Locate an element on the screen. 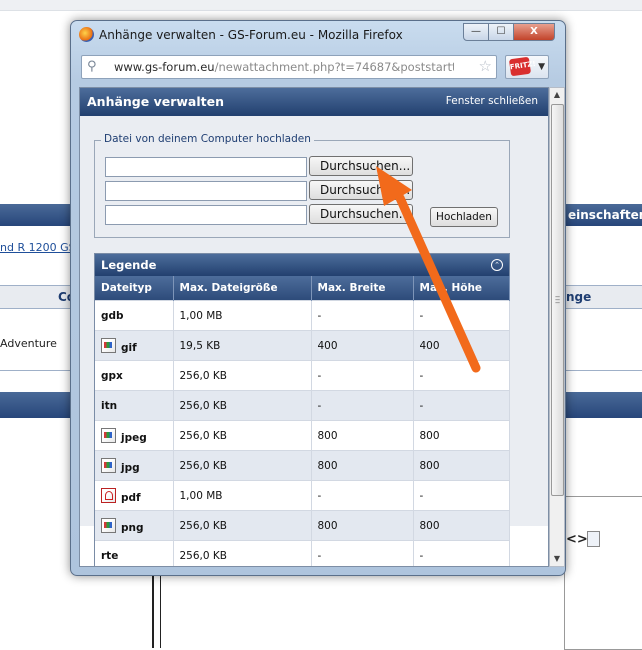 This screenshot has width=642, height=650. max-width-cell: 400 is located at coordinates (362, 345).